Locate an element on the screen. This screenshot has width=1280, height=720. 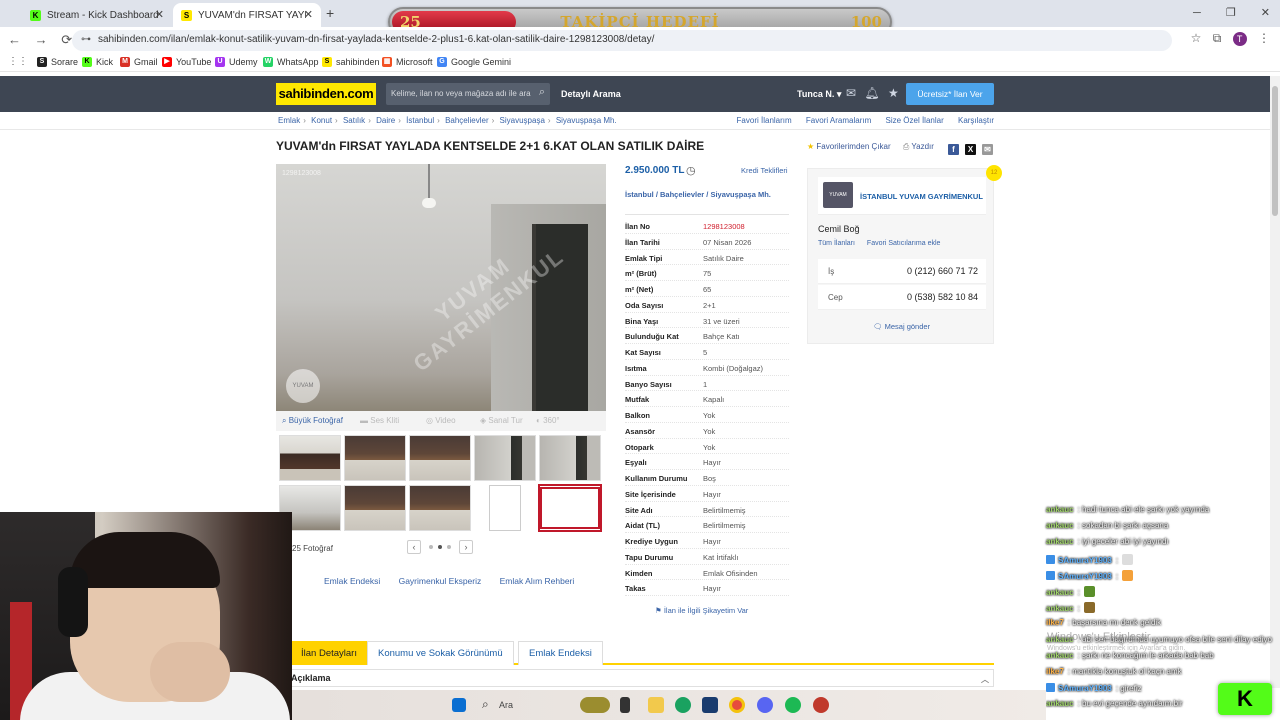
send-message-link: 🗨︎ Mesaj gönder is located at coordinates (901, 326).